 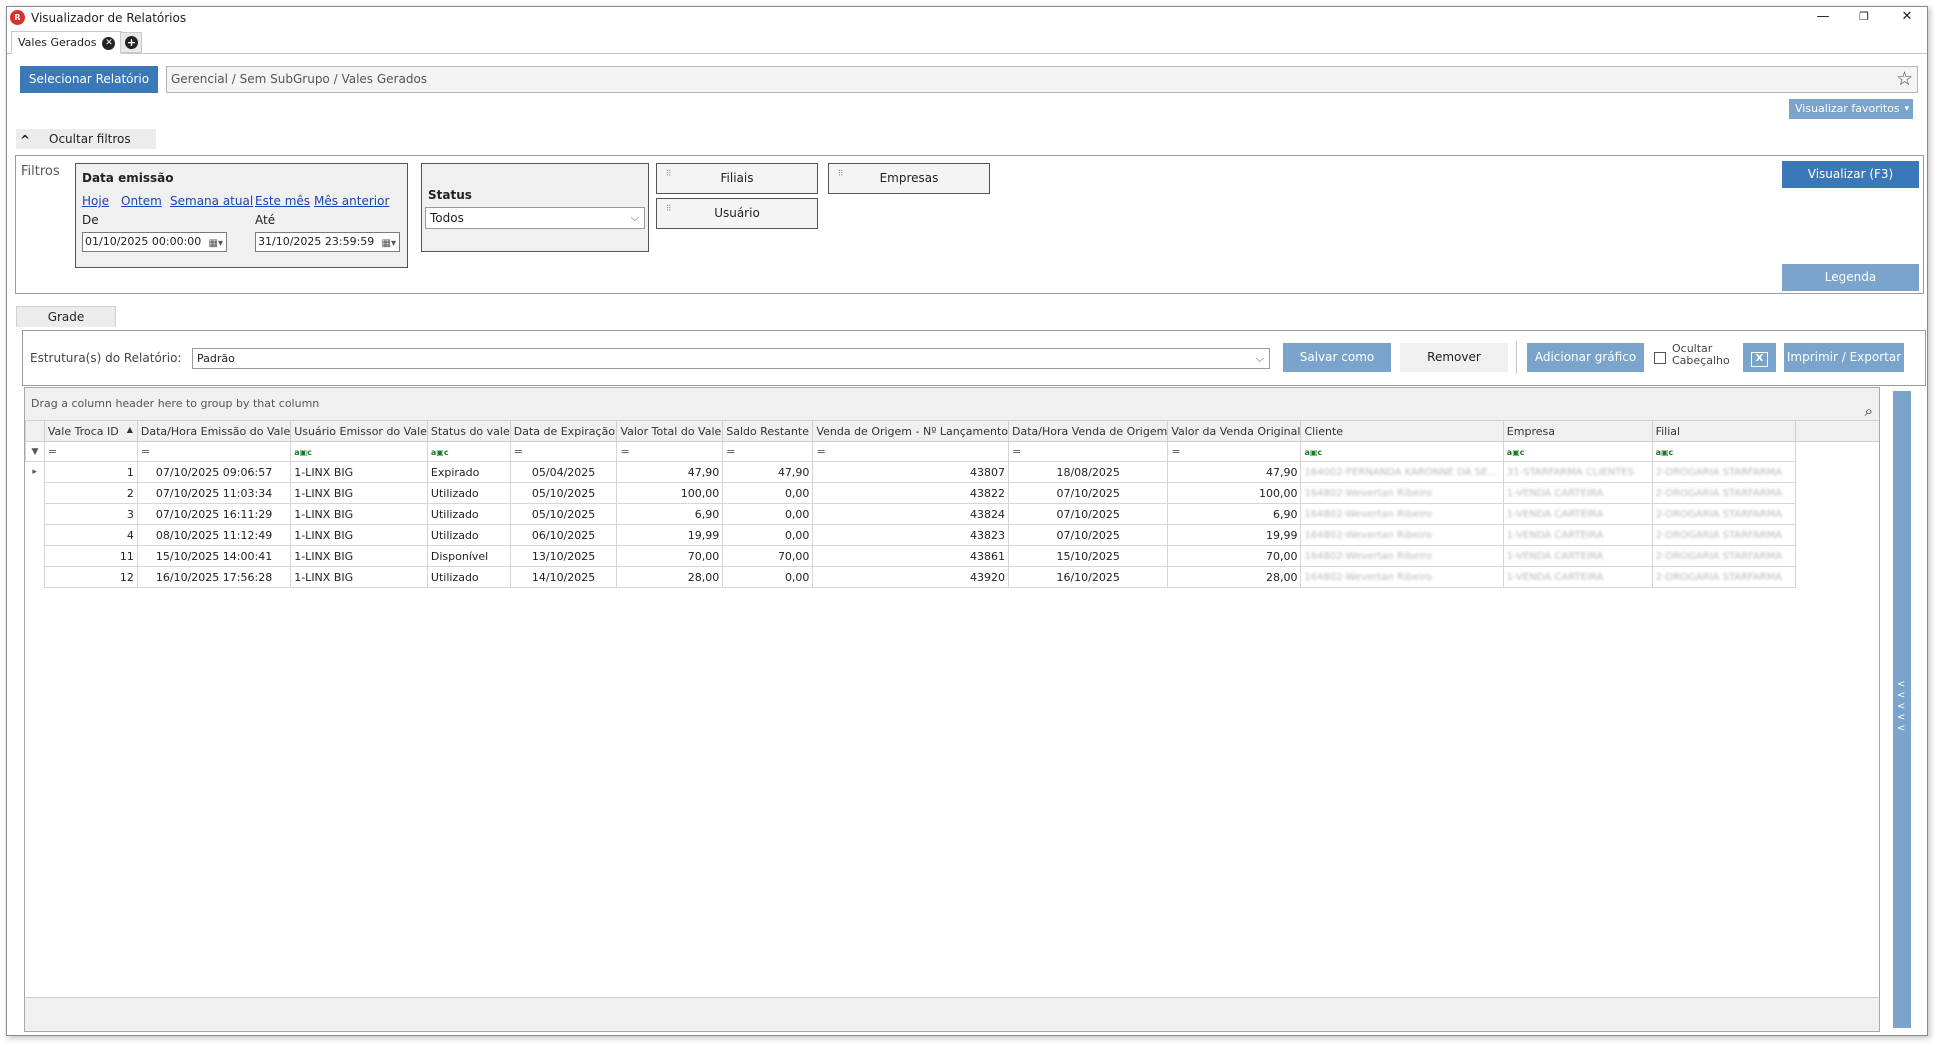 I want to click on minimize-button: —, so click(x=1823, y=17).